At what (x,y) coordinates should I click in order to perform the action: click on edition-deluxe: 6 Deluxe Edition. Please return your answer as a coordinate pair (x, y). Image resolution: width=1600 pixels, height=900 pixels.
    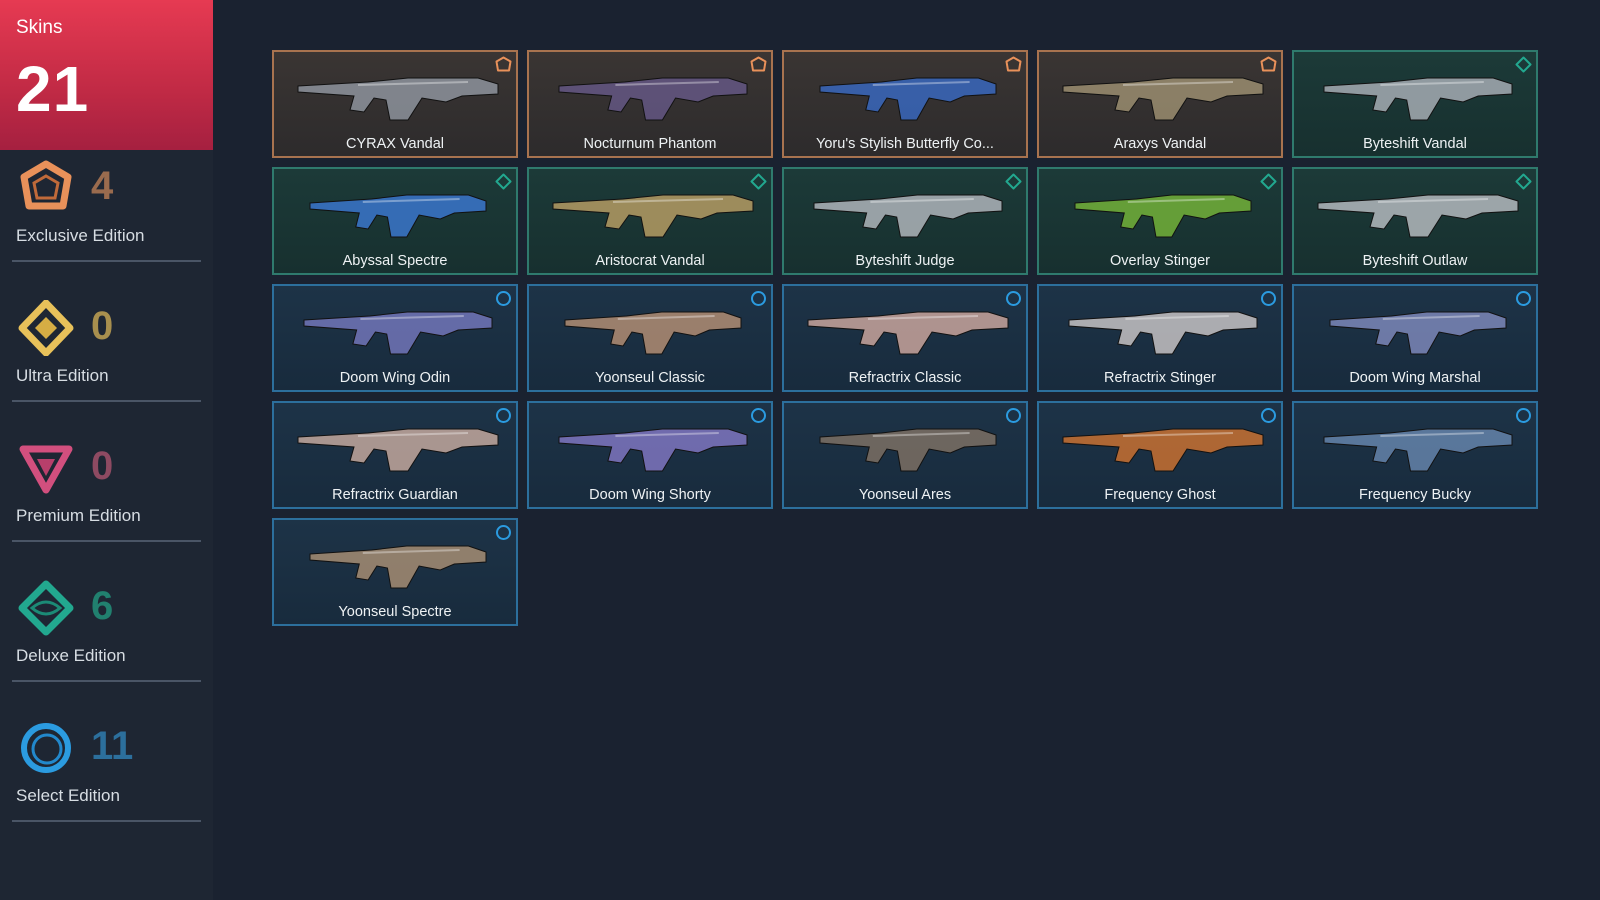
    Looking at the image, I should click on (106, 631).